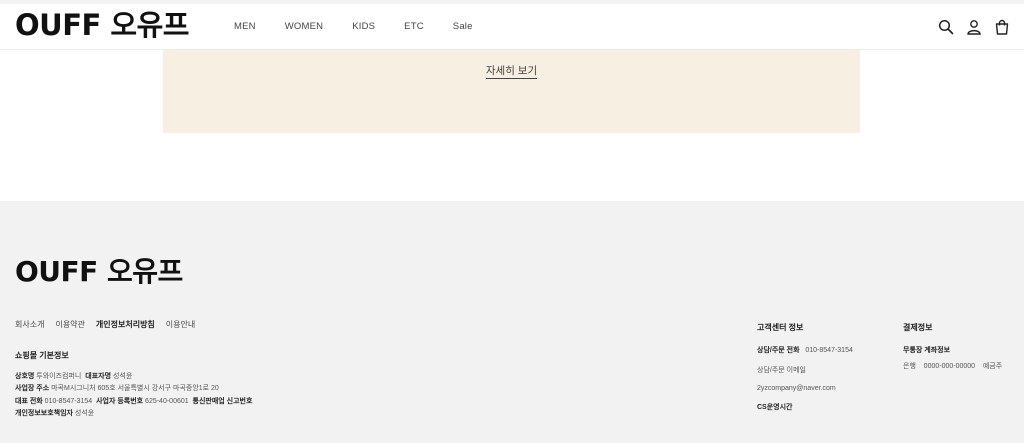 This screenshot has width=1024, height=443. Describe the element at coordinates (511, 91) in the screenshot. I see `promo-banner: 자세히 보기` at that location.